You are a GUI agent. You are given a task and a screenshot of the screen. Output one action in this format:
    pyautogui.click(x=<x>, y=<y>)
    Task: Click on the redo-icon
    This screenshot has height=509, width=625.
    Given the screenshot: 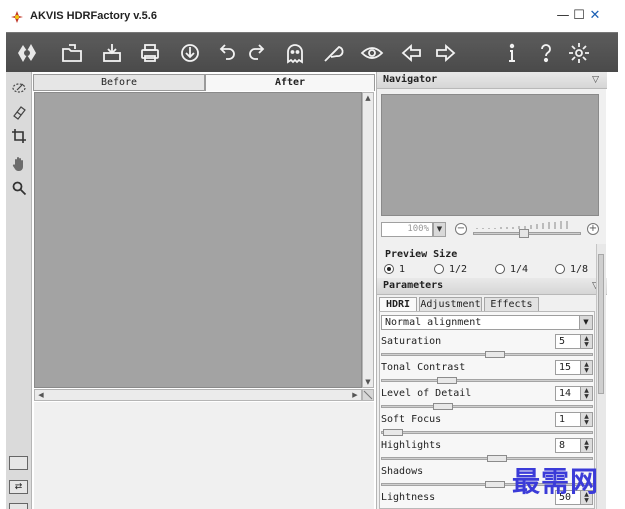 What is the action you would take?
    pyautogui.click(x=258, y=53)
    